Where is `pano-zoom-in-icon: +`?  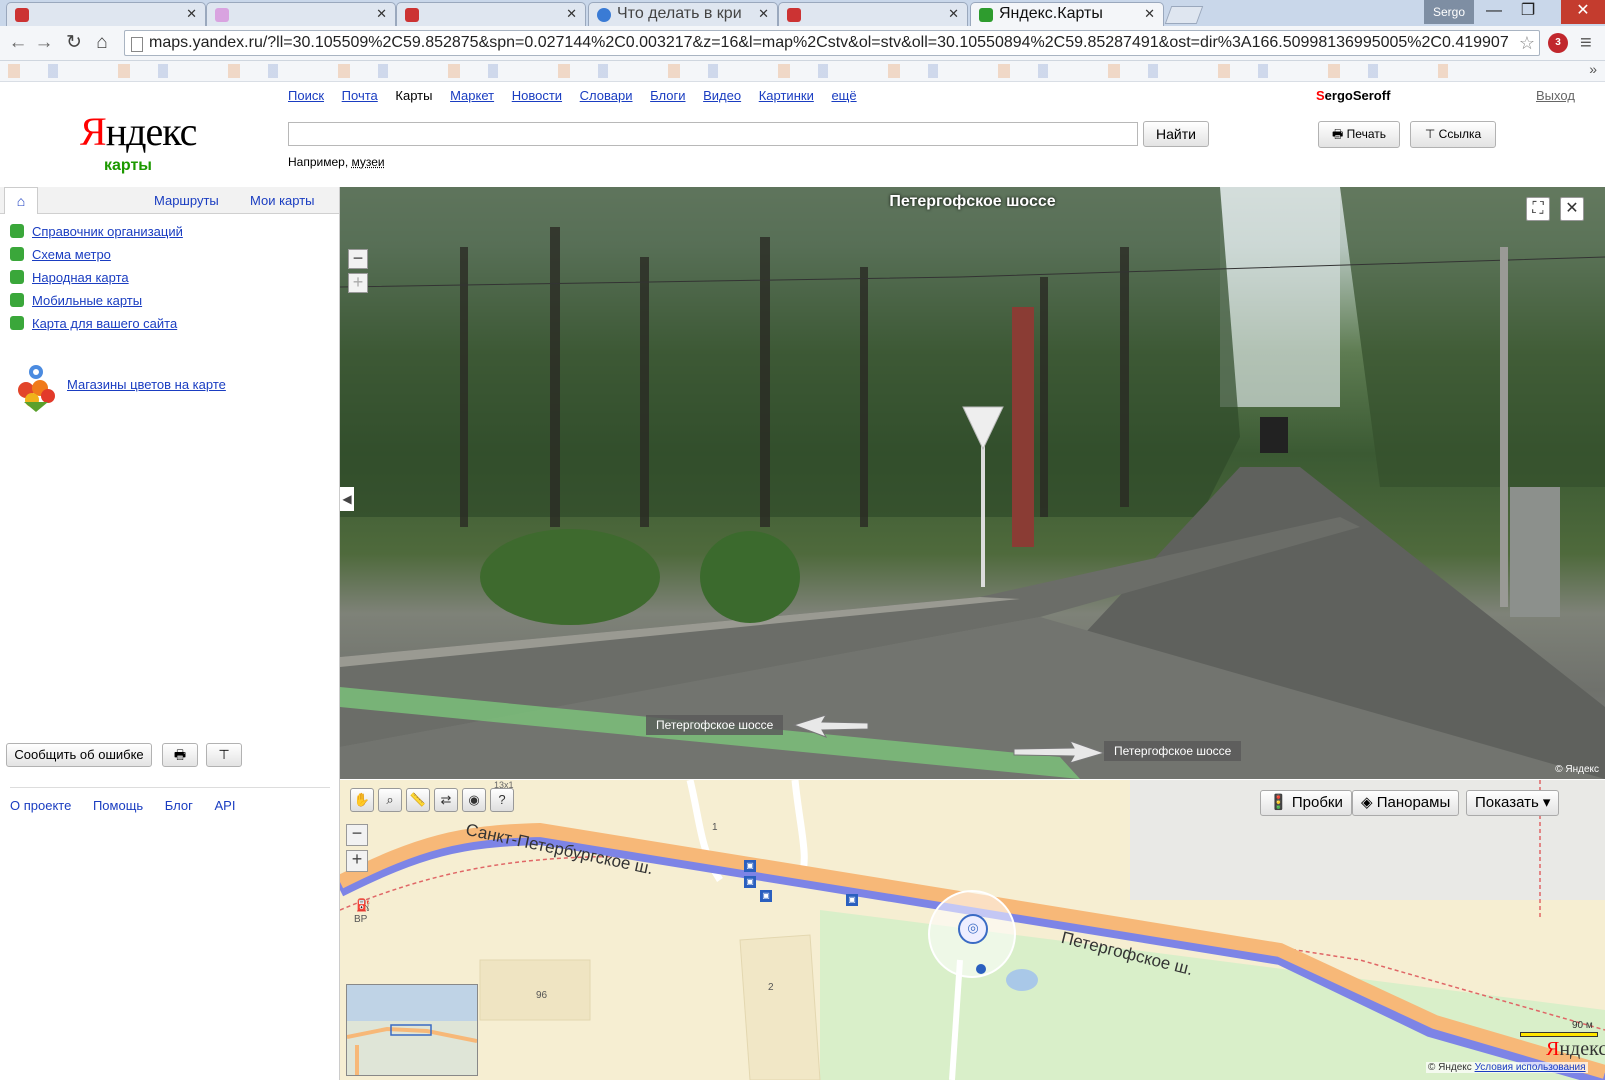 pano-zoom-in-icon: + is located at coordinates (358, 283).